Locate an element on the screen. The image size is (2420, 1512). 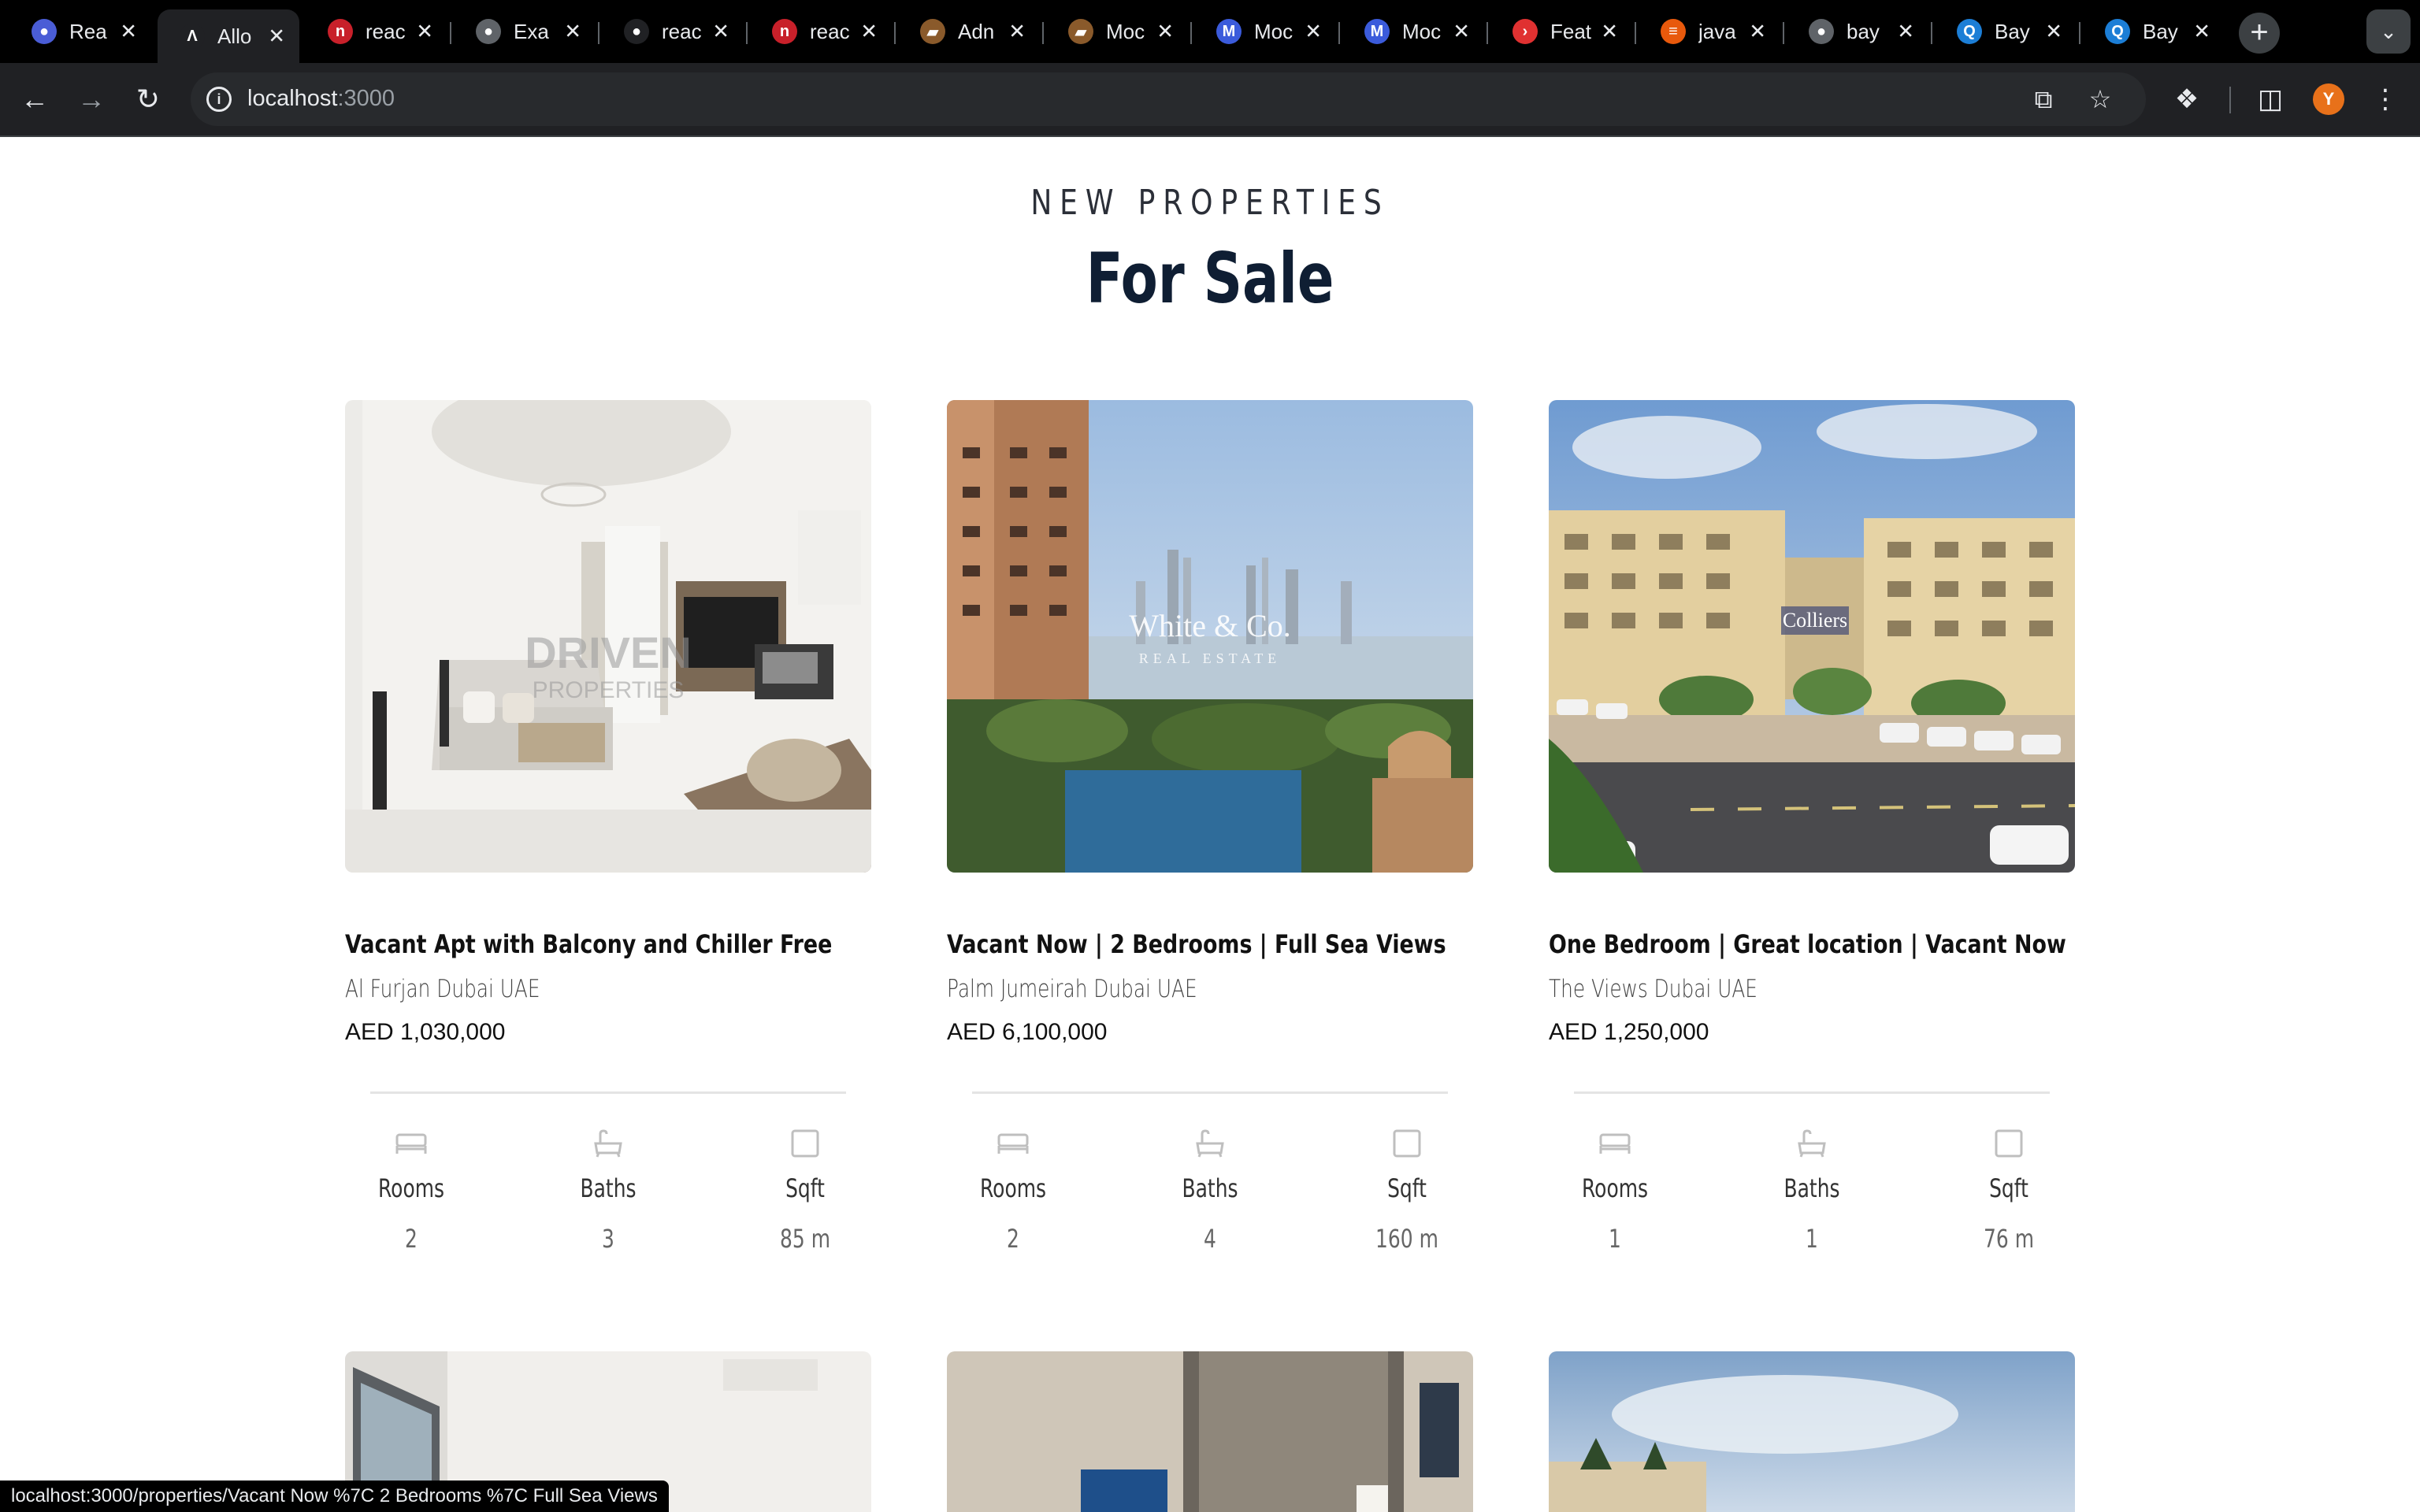
property-title: Vacant Apt with Balcony and Chiller Free is located at coordinates (588, 944).